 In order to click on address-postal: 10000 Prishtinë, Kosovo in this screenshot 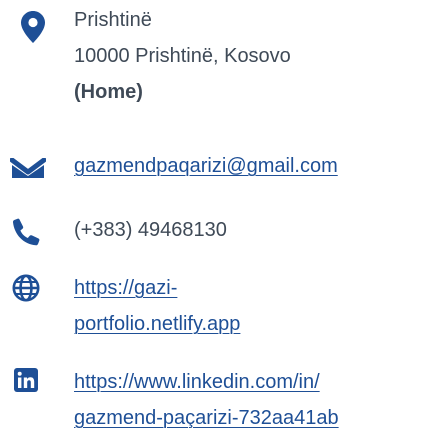, I will do `click(182, 56)`.